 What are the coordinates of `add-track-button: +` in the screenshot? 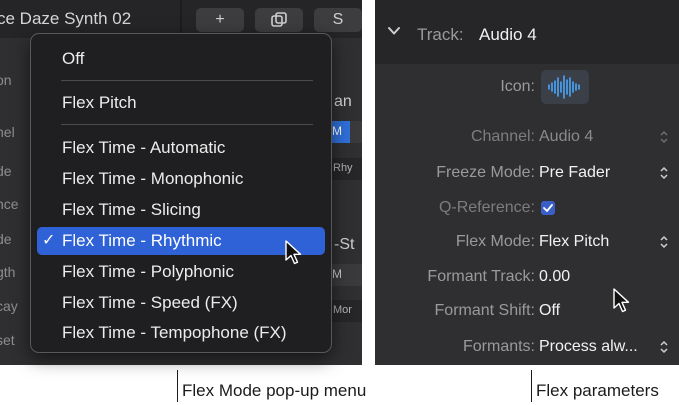 It's located at (220, 20).